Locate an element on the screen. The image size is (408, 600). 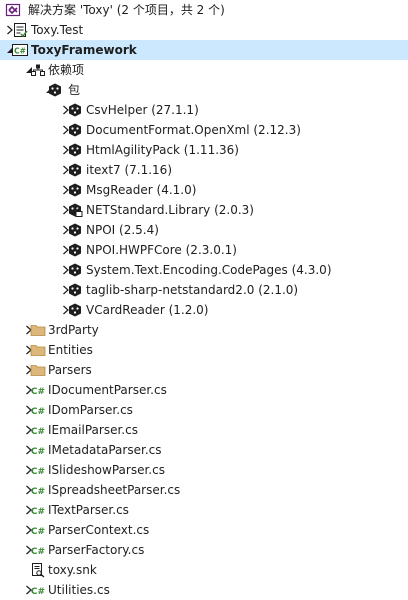
tree-node-pkg-htmlagilitypack: HtmlAgilityPack (1.11.36) is located at coordinates (204, 150).